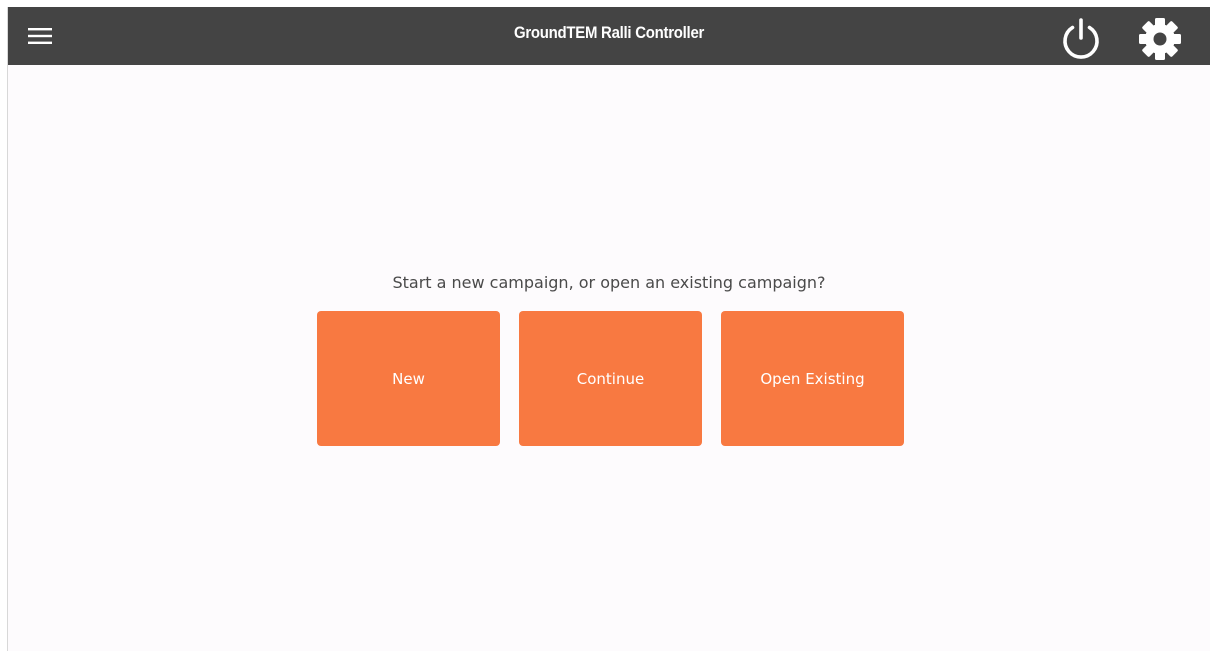 This screenshot has width=1210, height=651. I want to click on hamburger-menu-icon, so click(40, 36).